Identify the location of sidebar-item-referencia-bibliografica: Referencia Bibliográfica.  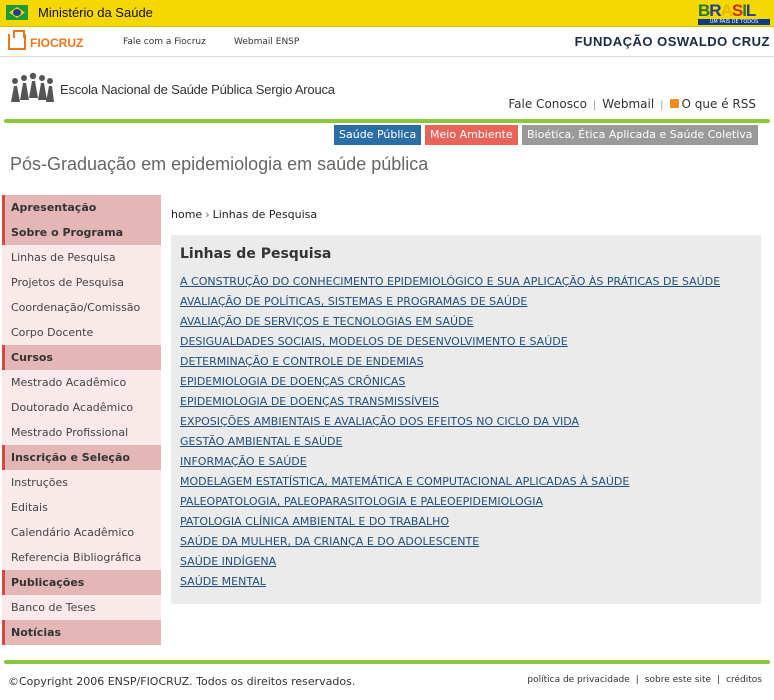
(81, 557).